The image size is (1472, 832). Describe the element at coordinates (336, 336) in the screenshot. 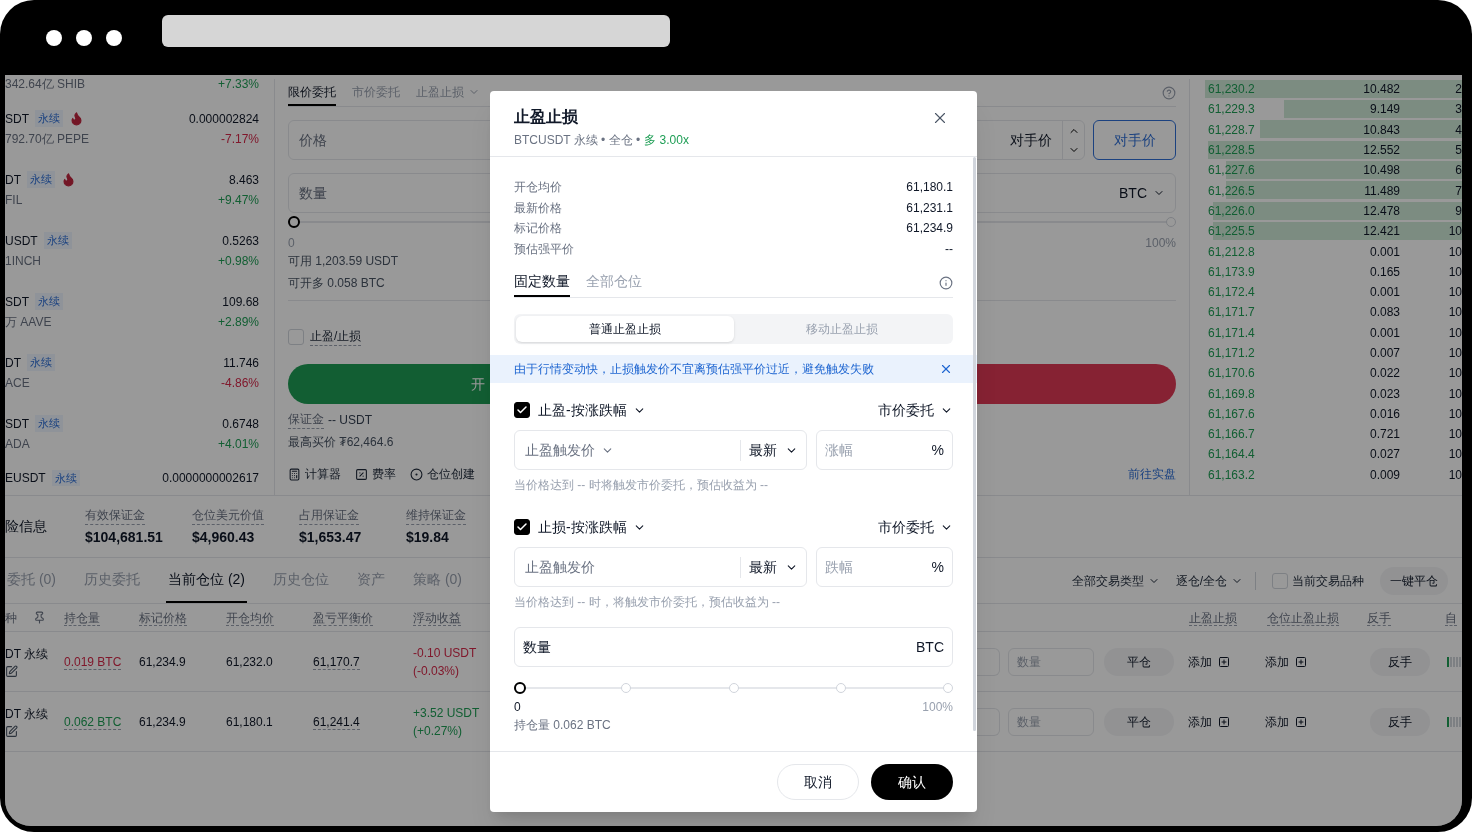

I see `tpsl-checkbox-label: 止盈/止损` at that location.